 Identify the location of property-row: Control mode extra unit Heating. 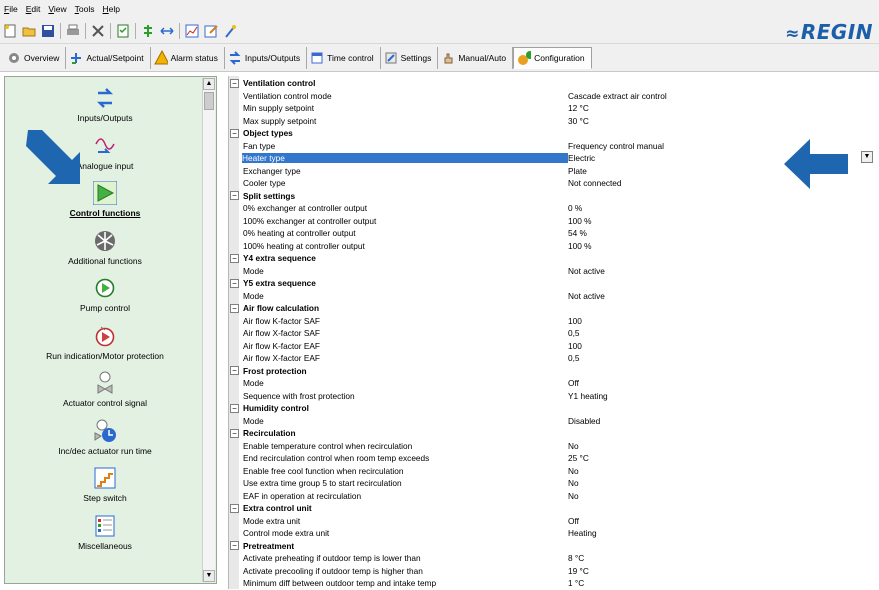
(559, 533).